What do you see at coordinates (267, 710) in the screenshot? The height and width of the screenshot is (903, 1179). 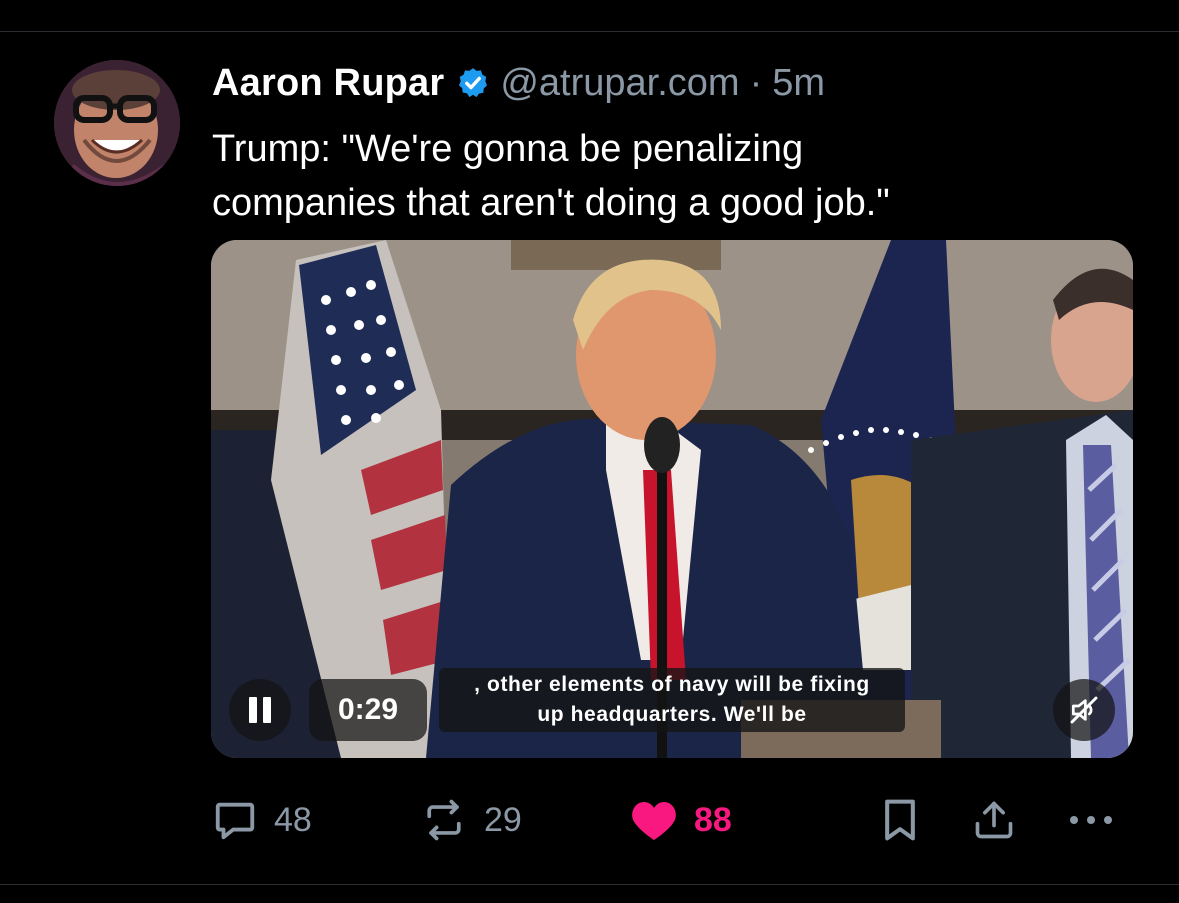 I see `pause-icon-bar` at bounding box center [267, 710].